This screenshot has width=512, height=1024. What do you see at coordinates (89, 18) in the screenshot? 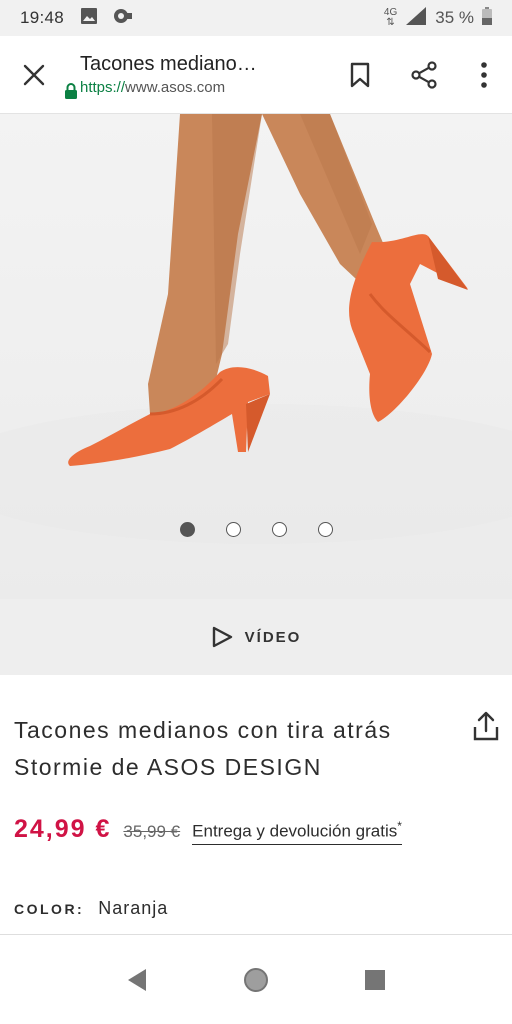
I see `image-notification-icon` at bounding box center [89, 18].